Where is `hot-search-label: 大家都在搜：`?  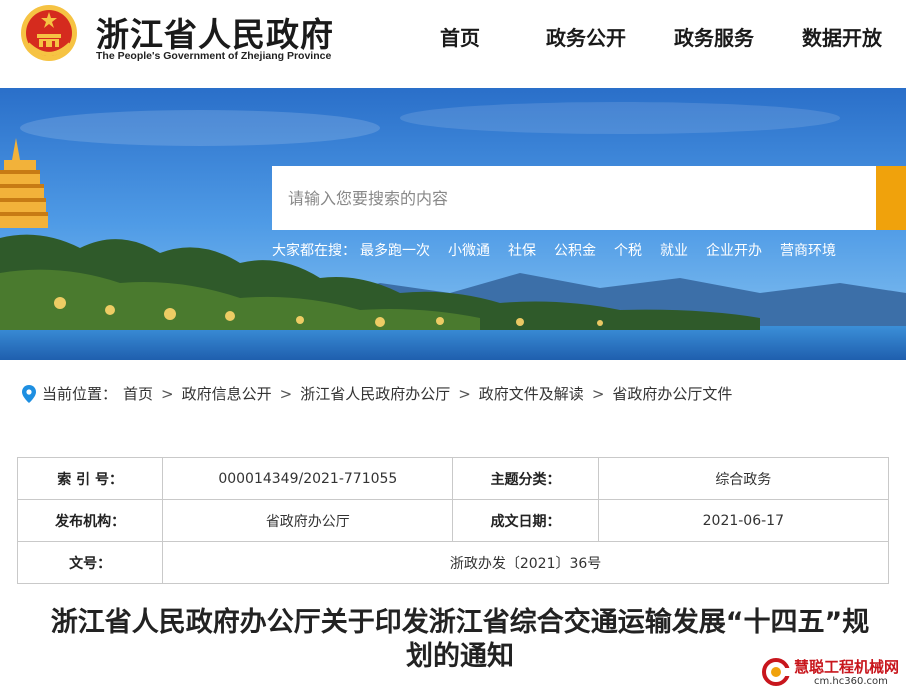
hot-search-label: 大家都在搜： is located at coordinates (314, 251).